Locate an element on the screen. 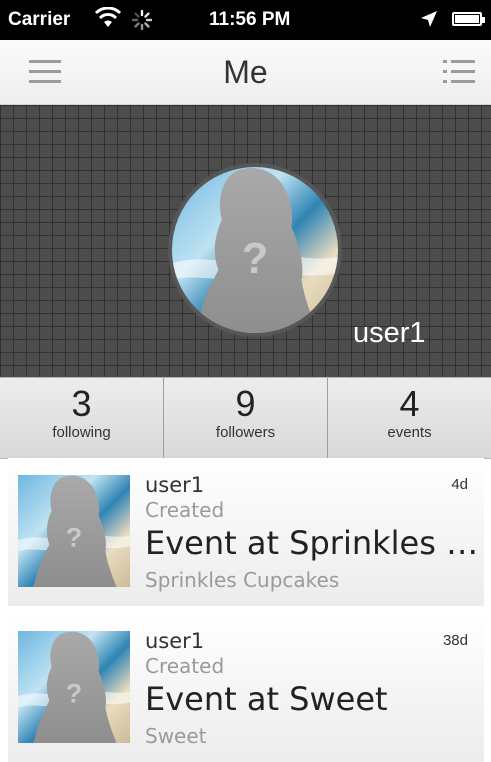 Image resolution: width=491 pixels, height=762 pixels. profile-stats-bar: 3 following 9 followers 4 events is located at coordinates (245, 418).